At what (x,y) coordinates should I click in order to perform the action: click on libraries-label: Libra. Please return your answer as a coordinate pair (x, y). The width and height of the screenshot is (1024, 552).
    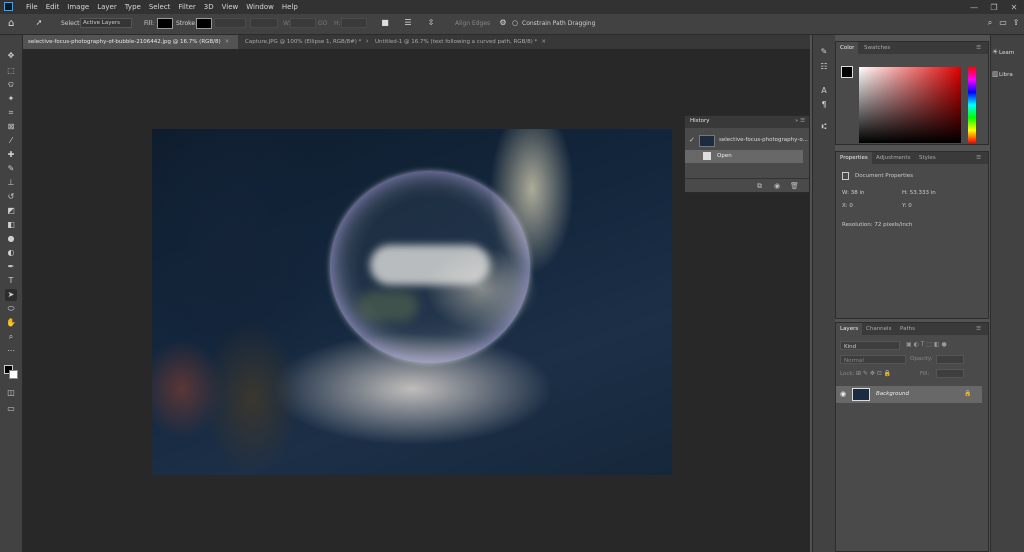
    Looking at the image, I should click on (1006, 75).